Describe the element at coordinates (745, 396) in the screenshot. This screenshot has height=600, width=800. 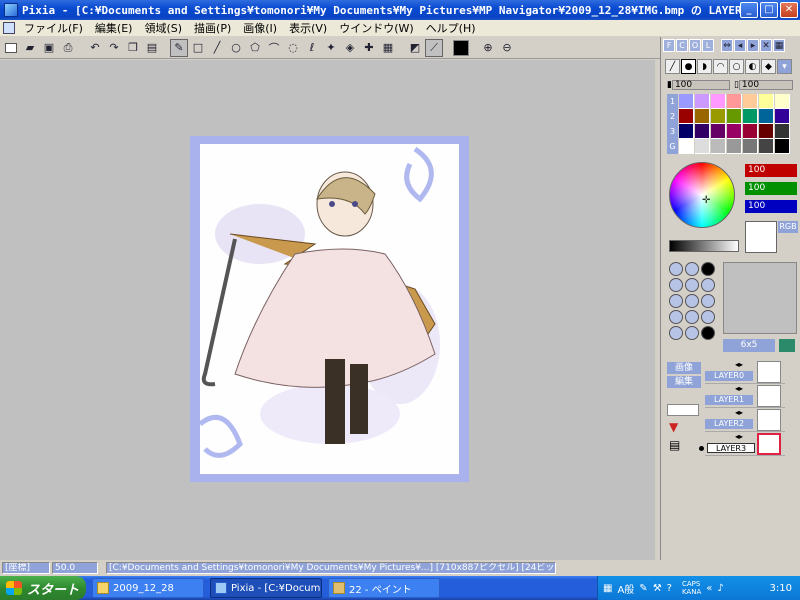
I see `layer-row: ◂▸ LAYER1` at that location.